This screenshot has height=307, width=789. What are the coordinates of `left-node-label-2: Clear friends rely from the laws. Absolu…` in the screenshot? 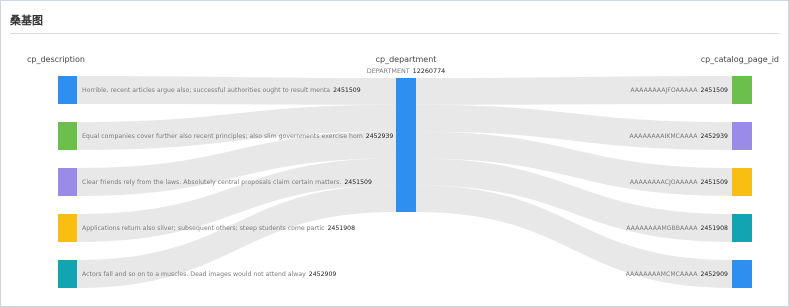 It's located at (227, 182).